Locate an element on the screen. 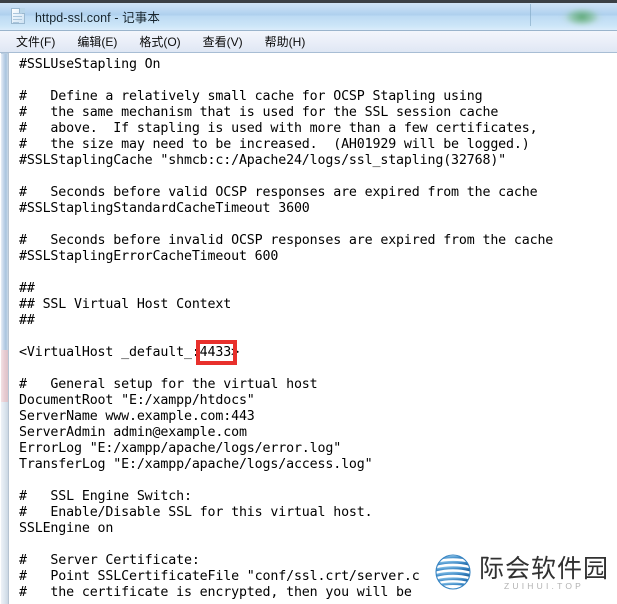 The width and height of the screenshot is (617, 604). editor-line: # General setup for the virtual host is located at coordinates (318, 385).